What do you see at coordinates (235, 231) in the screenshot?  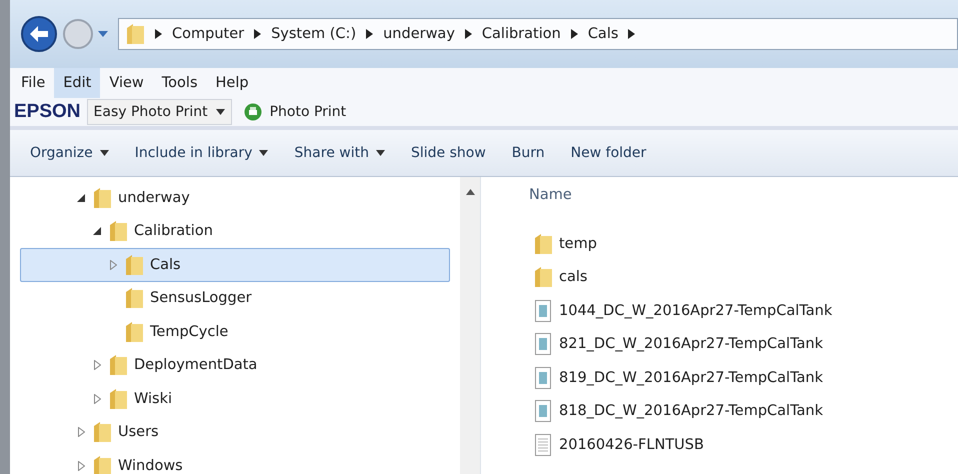 I see `tree-item: Calibration` at bounding box center [235, 231].